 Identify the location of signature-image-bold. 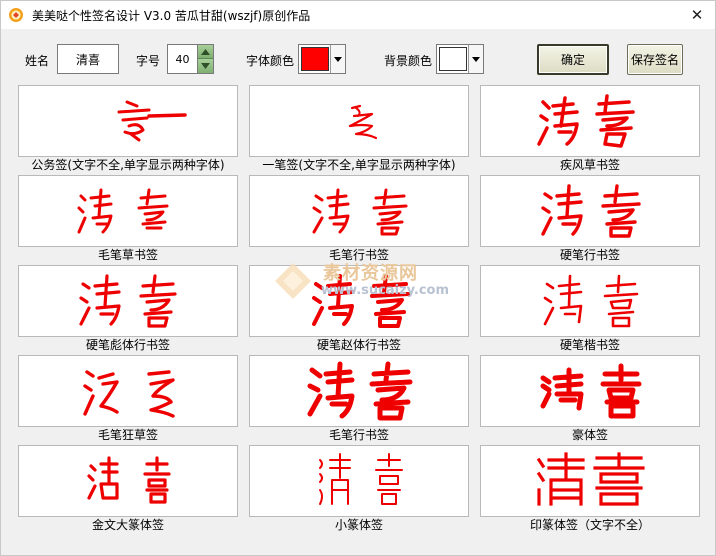
(591, 391).